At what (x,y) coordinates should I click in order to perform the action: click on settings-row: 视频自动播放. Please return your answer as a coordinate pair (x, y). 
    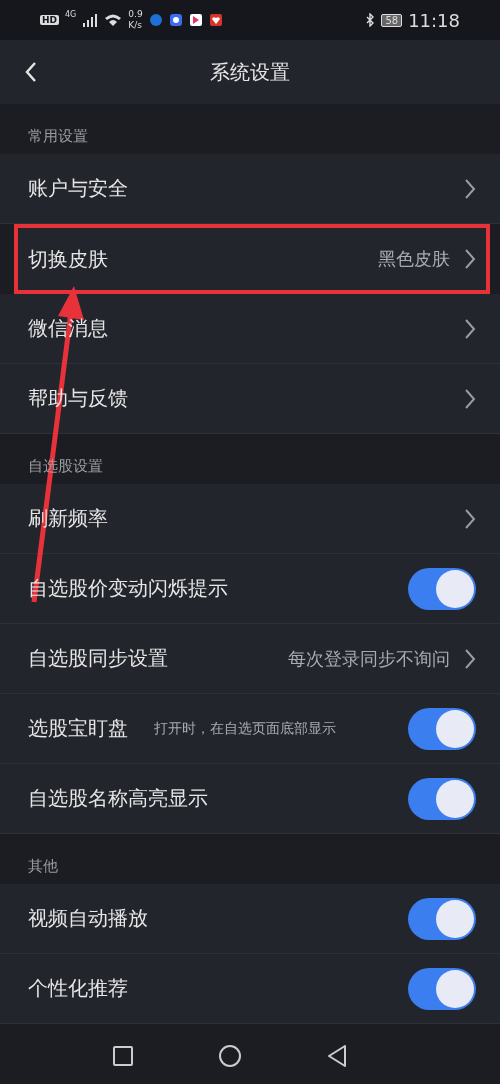
    Looking at the image, I should click on (250, 919).